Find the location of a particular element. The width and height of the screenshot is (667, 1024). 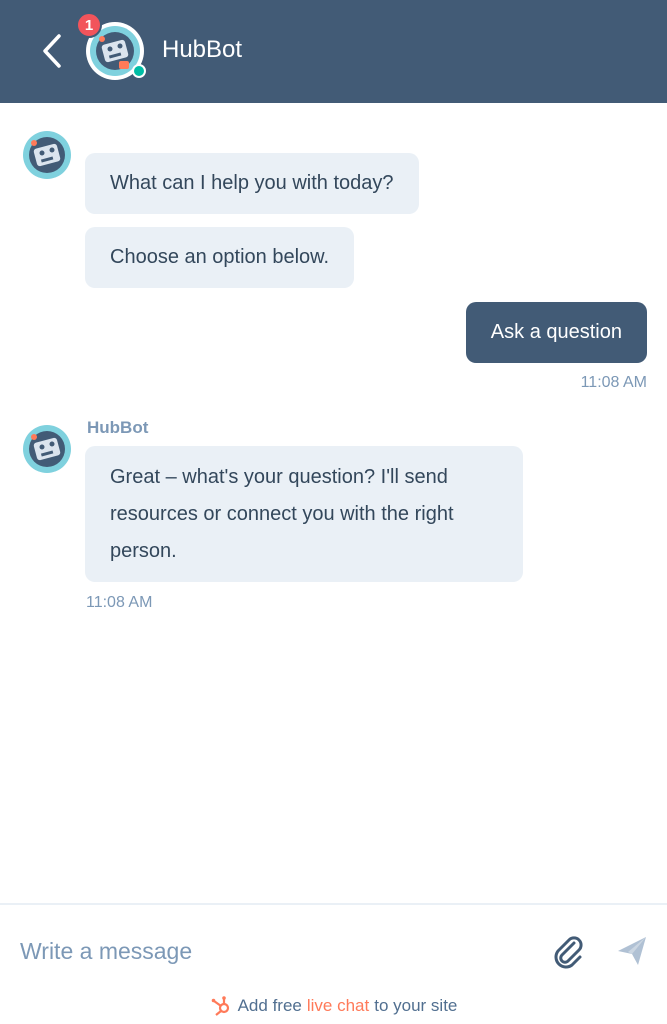

bot-message: Choose an option below. is located at coordinates (220, 257).